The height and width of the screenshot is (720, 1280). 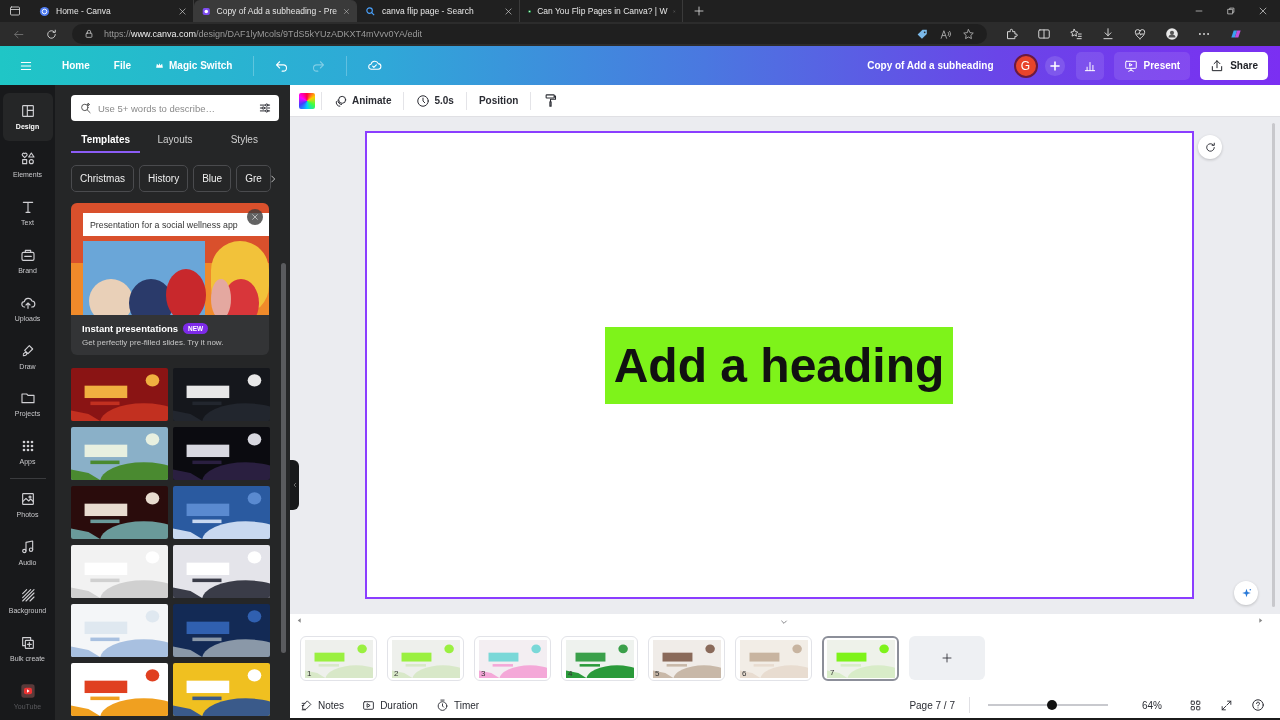 What do you see at coordinates (375, 65) in the screenshot?
I see `cloud-check-icon` at bounding box center [375, 65].